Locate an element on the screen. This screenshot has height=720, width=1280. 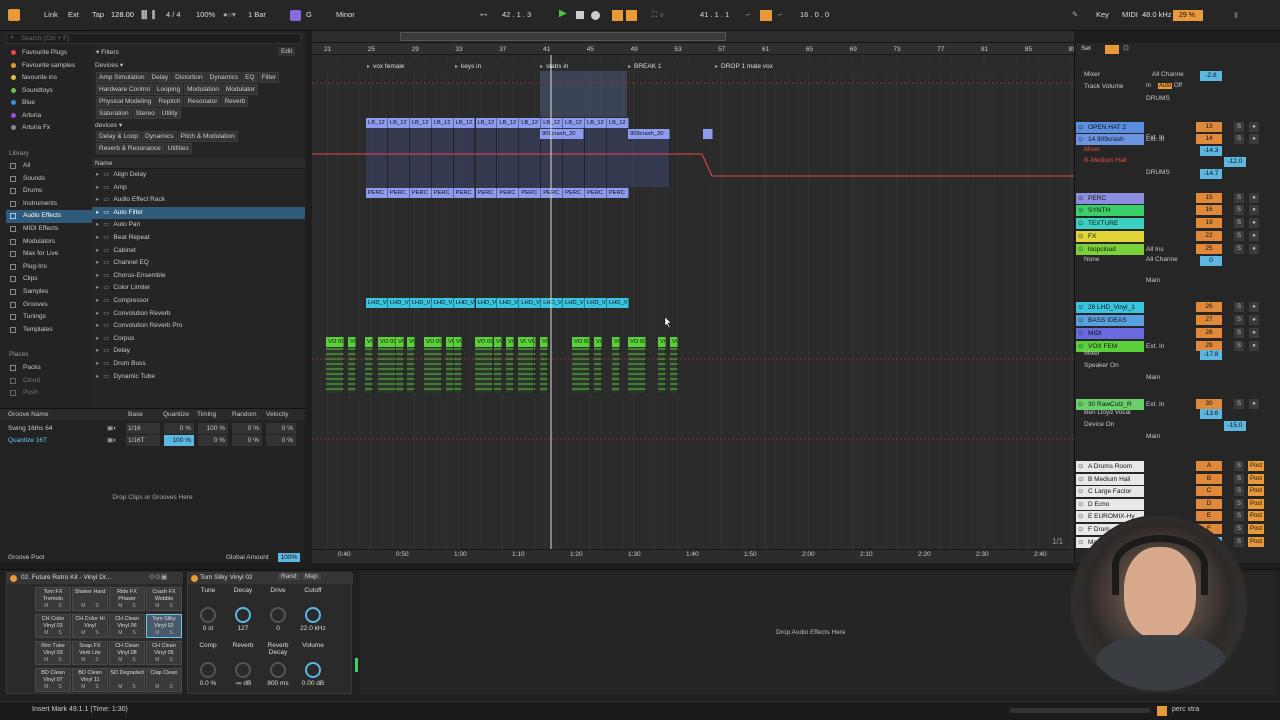
collection-item: Arturia is located at coordinates (50, 116).